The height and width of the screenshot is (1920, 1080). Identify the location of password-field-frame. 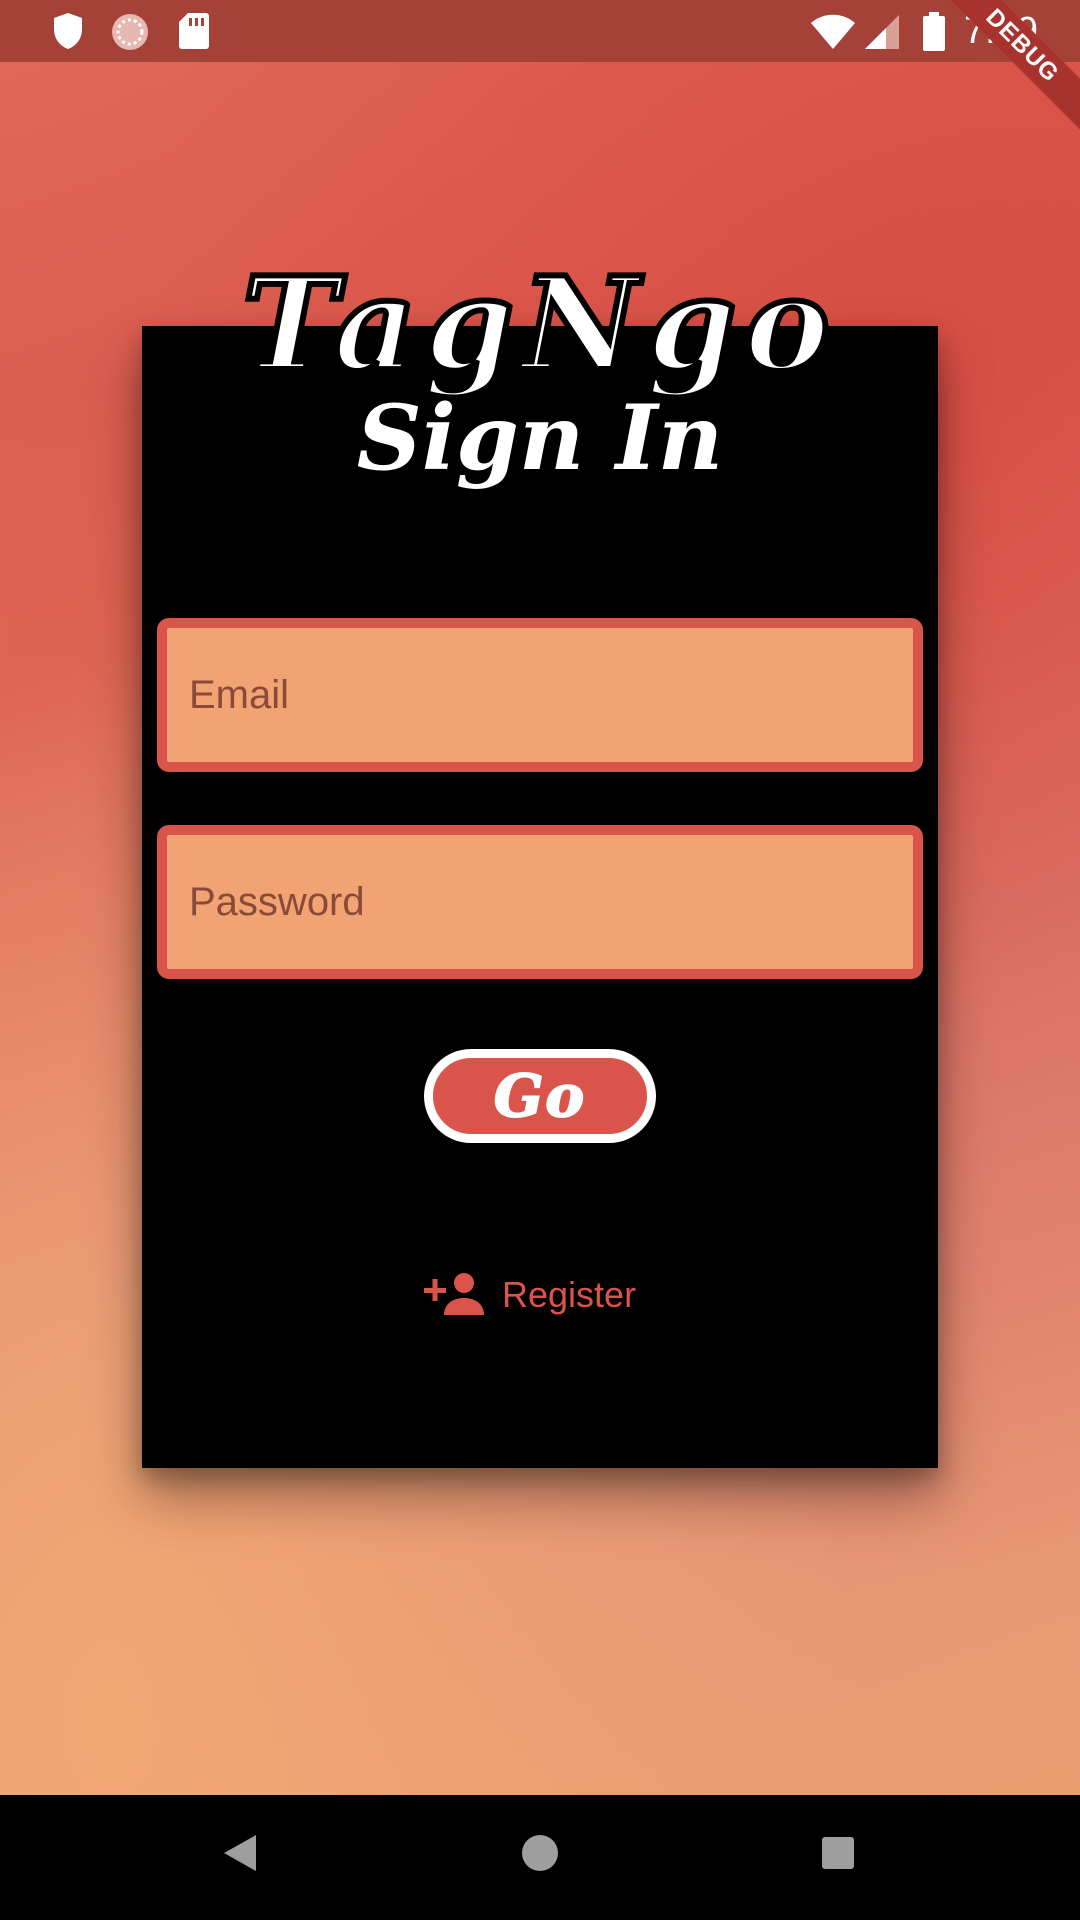
(540, 902).